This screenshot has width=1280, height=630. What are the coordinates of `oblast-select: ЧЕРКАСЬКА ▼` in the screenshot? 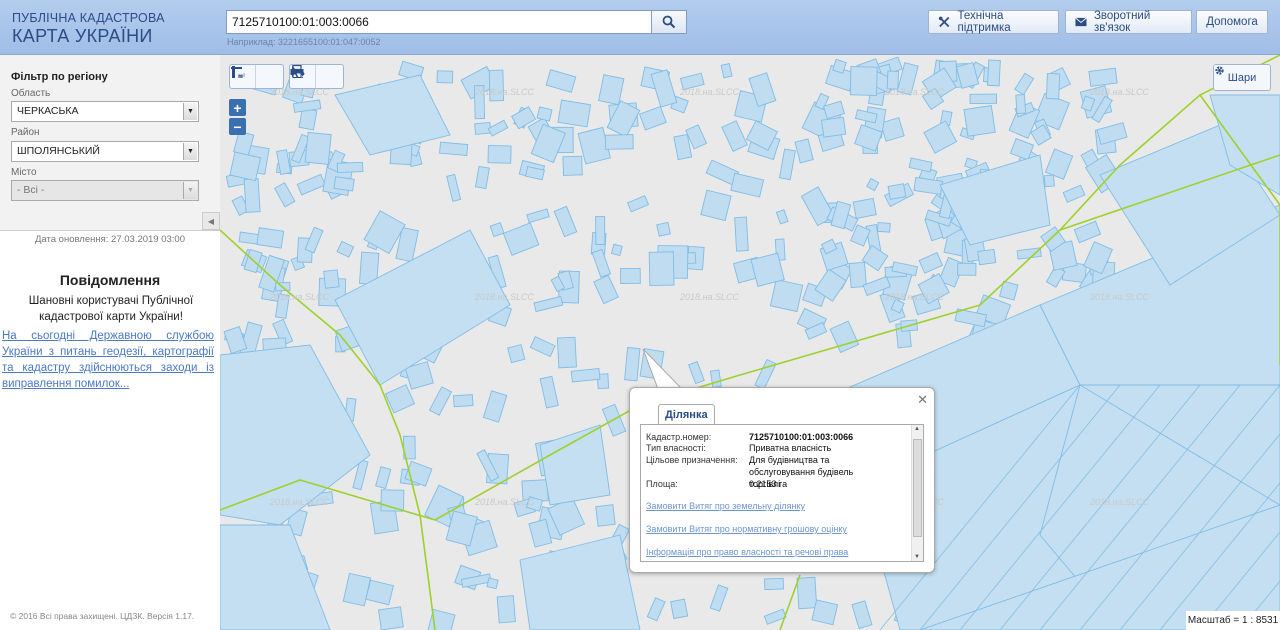 It's located at (105, 111).